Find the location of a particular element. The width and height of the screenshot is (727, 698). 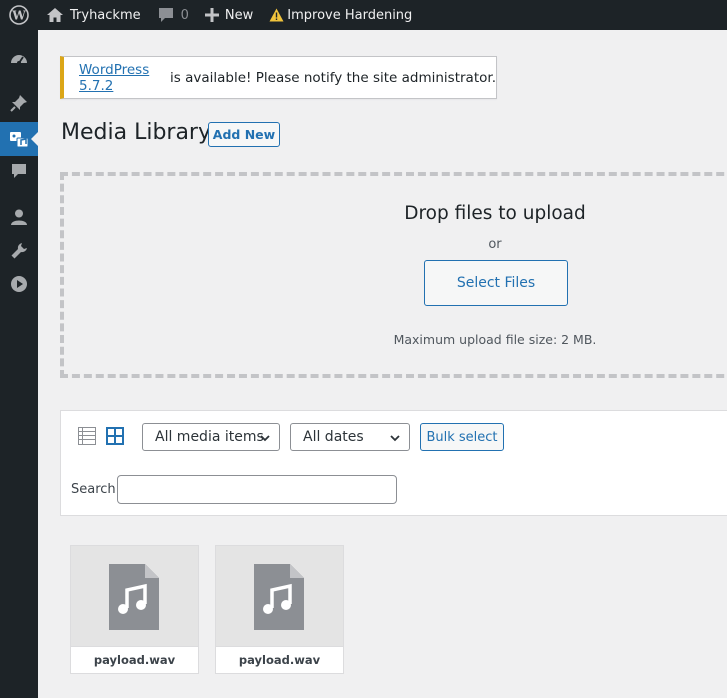

user-icon is located at coordinates (19, 217).